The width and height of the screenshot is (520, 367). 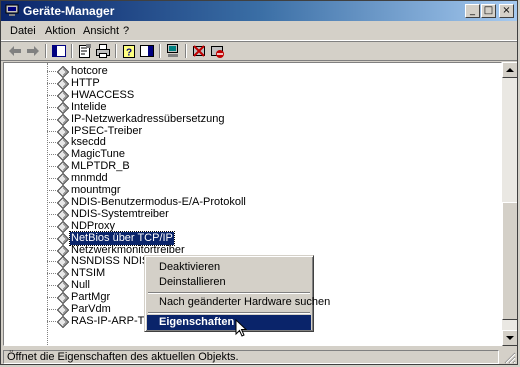 What do you see at coordinates (147, 51) in the screenshot?
I see `console-tree-icon` at bounding box center [147, 51].